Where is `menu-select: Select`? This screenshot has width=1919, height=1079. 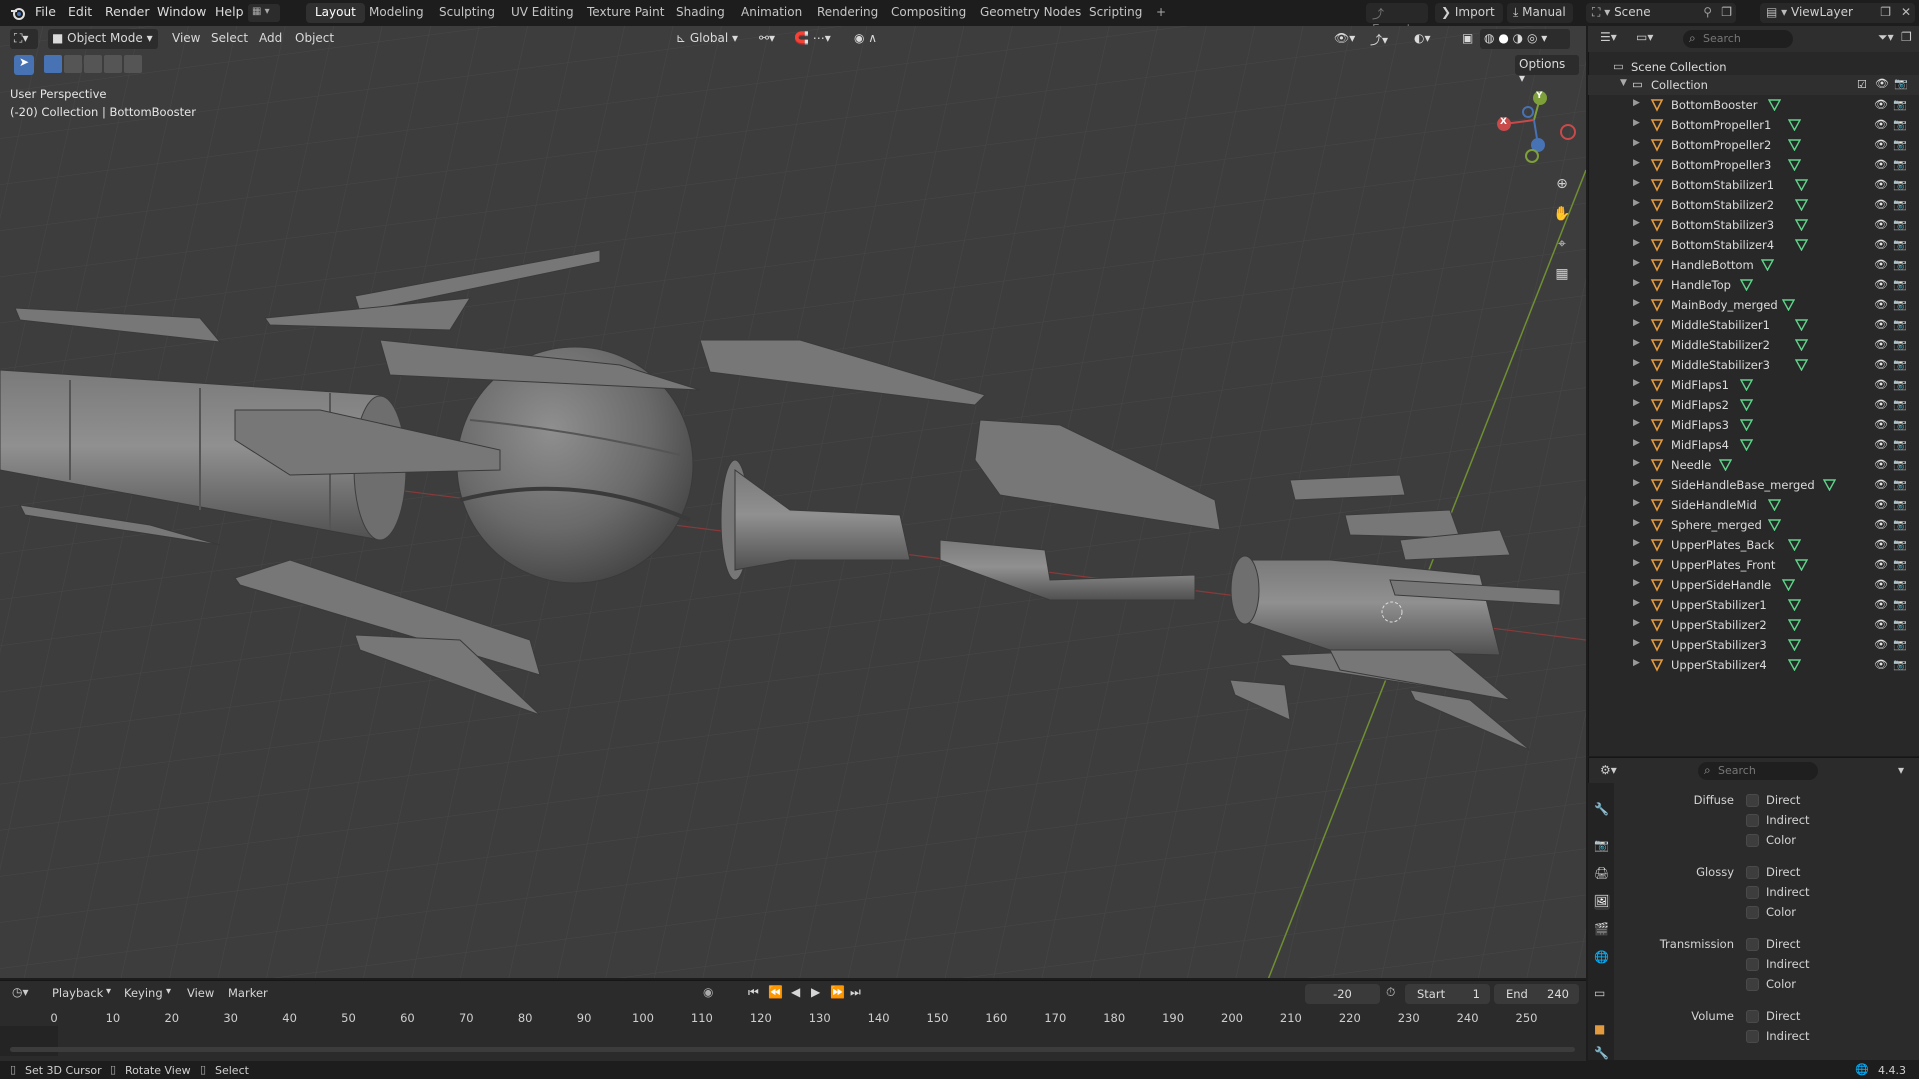 menu-select: Select is located at coordinates (229, 39).